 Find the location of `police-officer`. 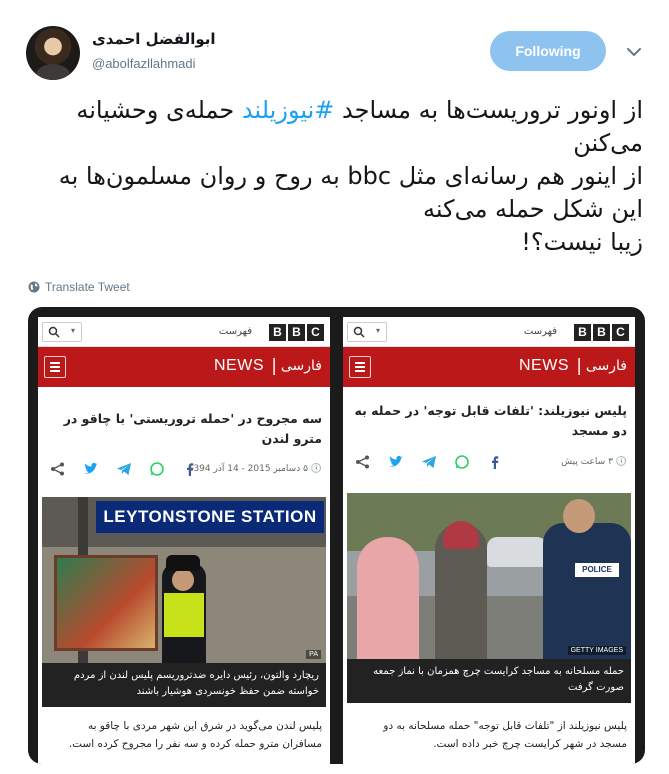

police-officer is located at coordinates (587, 591).